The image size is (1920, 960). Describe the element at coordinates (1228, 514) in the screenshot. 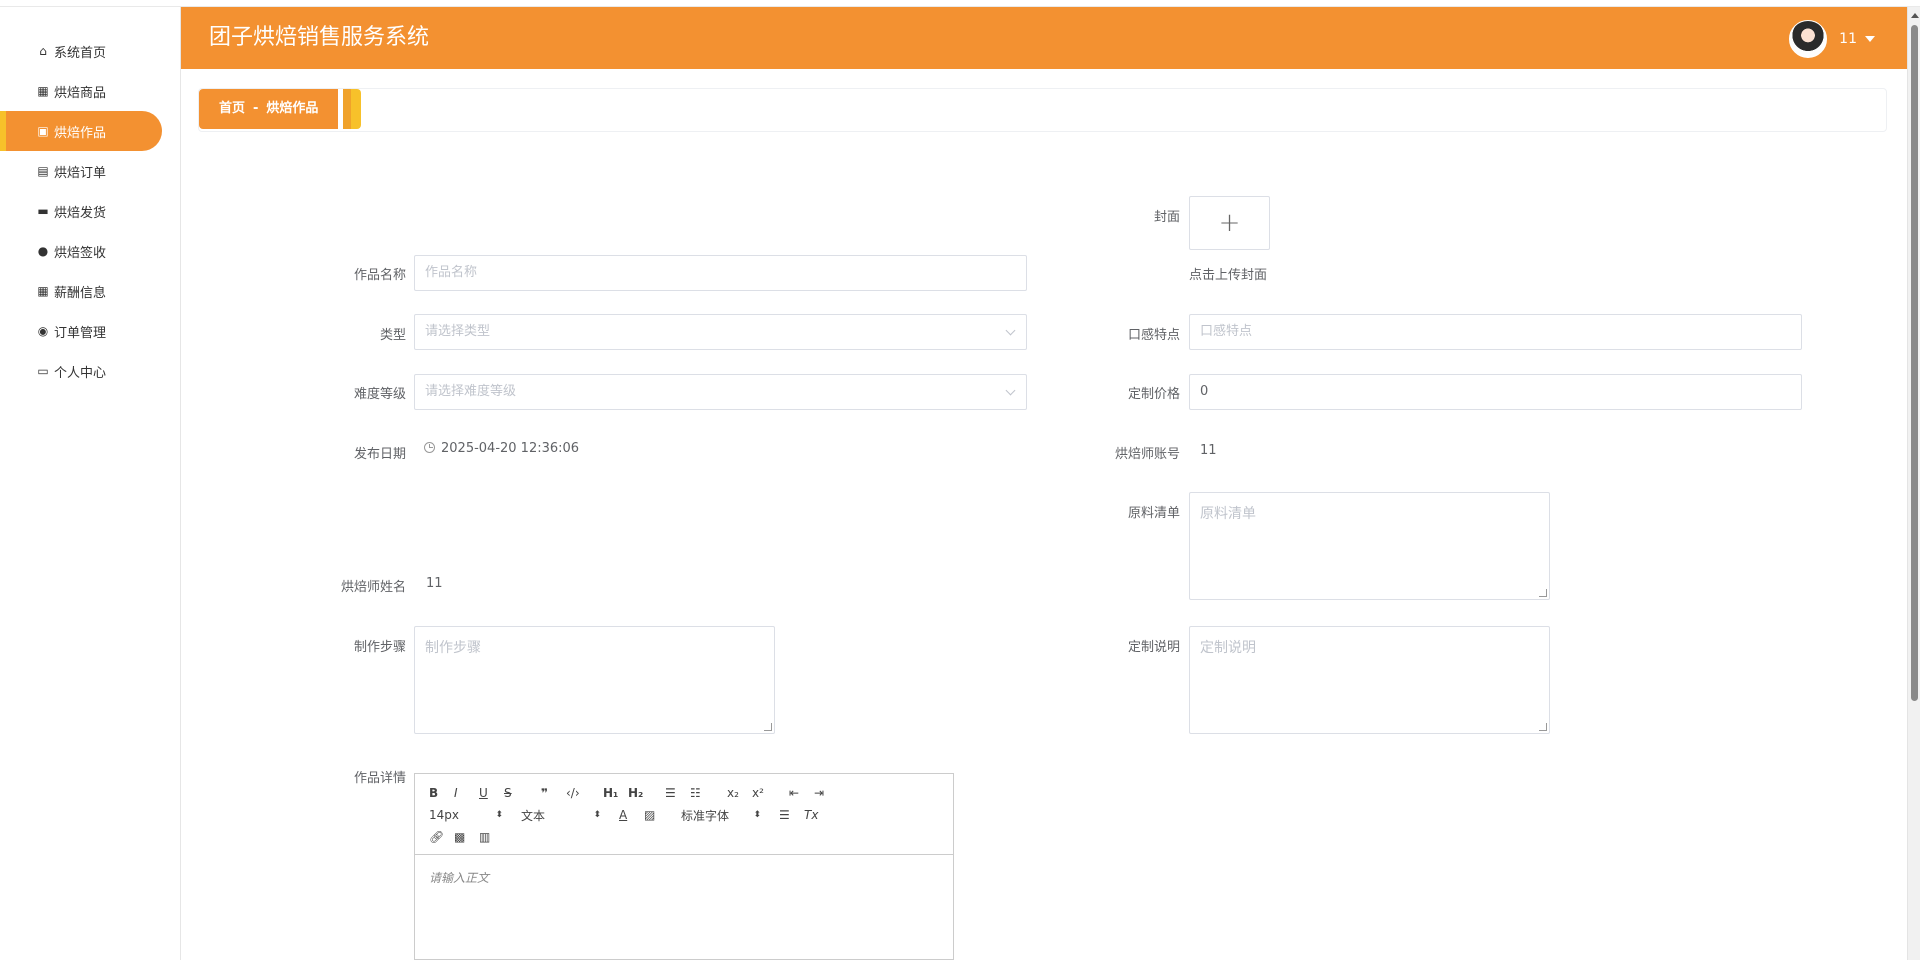

I see `ingredients-placeholder: 原料清单` at that location.